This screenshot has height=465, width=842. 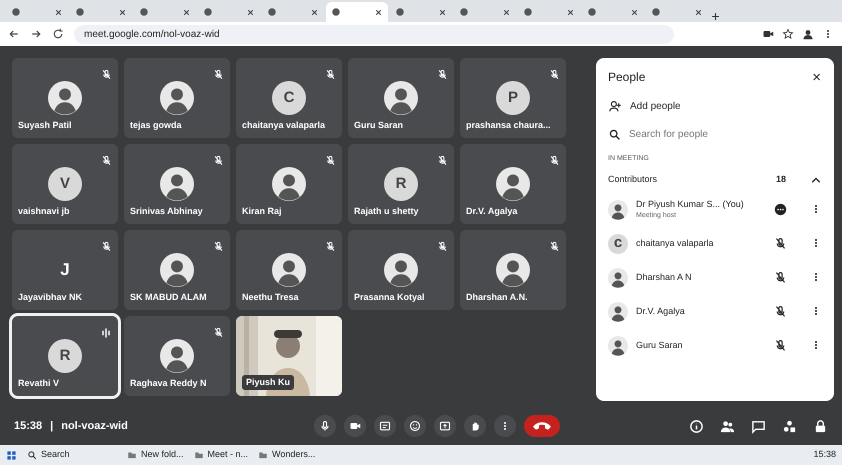 What do you see at coordinates (94, 426) in the screenshot?
I see `meeting-code: nol-voaz-wid` at bounding box center [94, 426].